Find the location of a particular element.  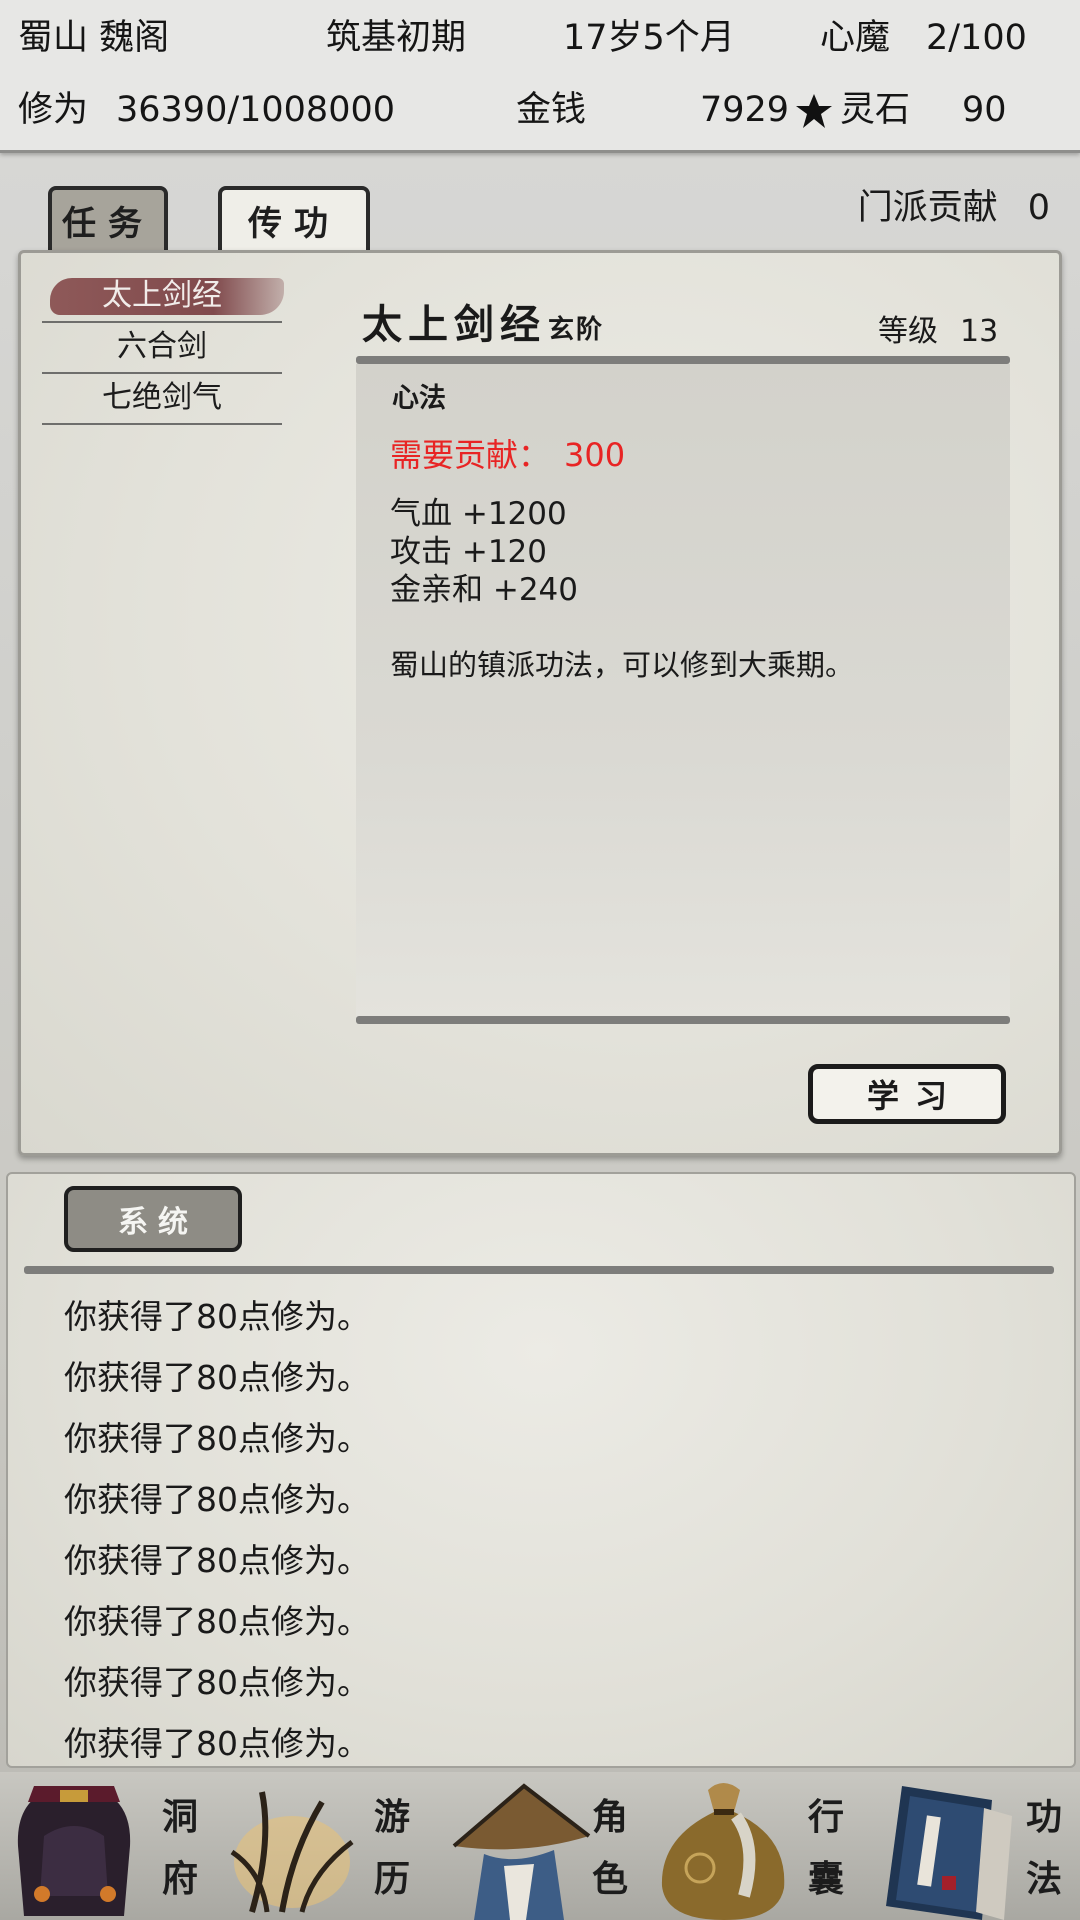

skill-item-qijue: 七绝剑气 is located at coordinates (162, 399).